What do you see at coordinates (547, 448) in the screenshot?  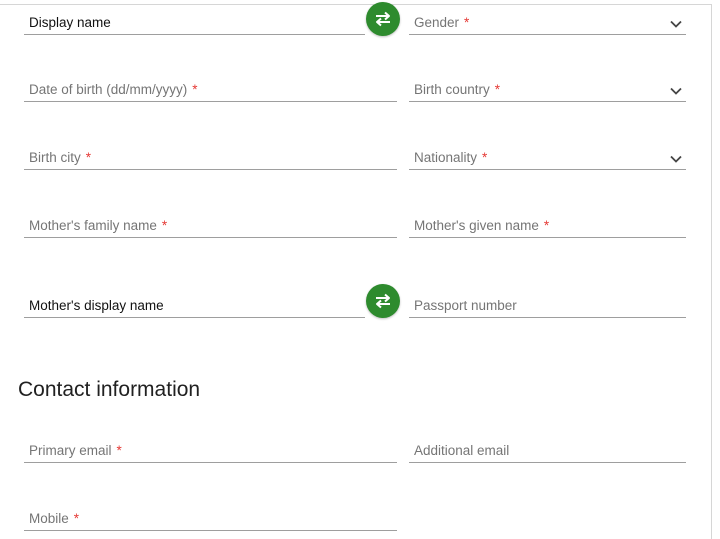 I see `additional-email-field: Additional email` at bounding box center [547, 448].